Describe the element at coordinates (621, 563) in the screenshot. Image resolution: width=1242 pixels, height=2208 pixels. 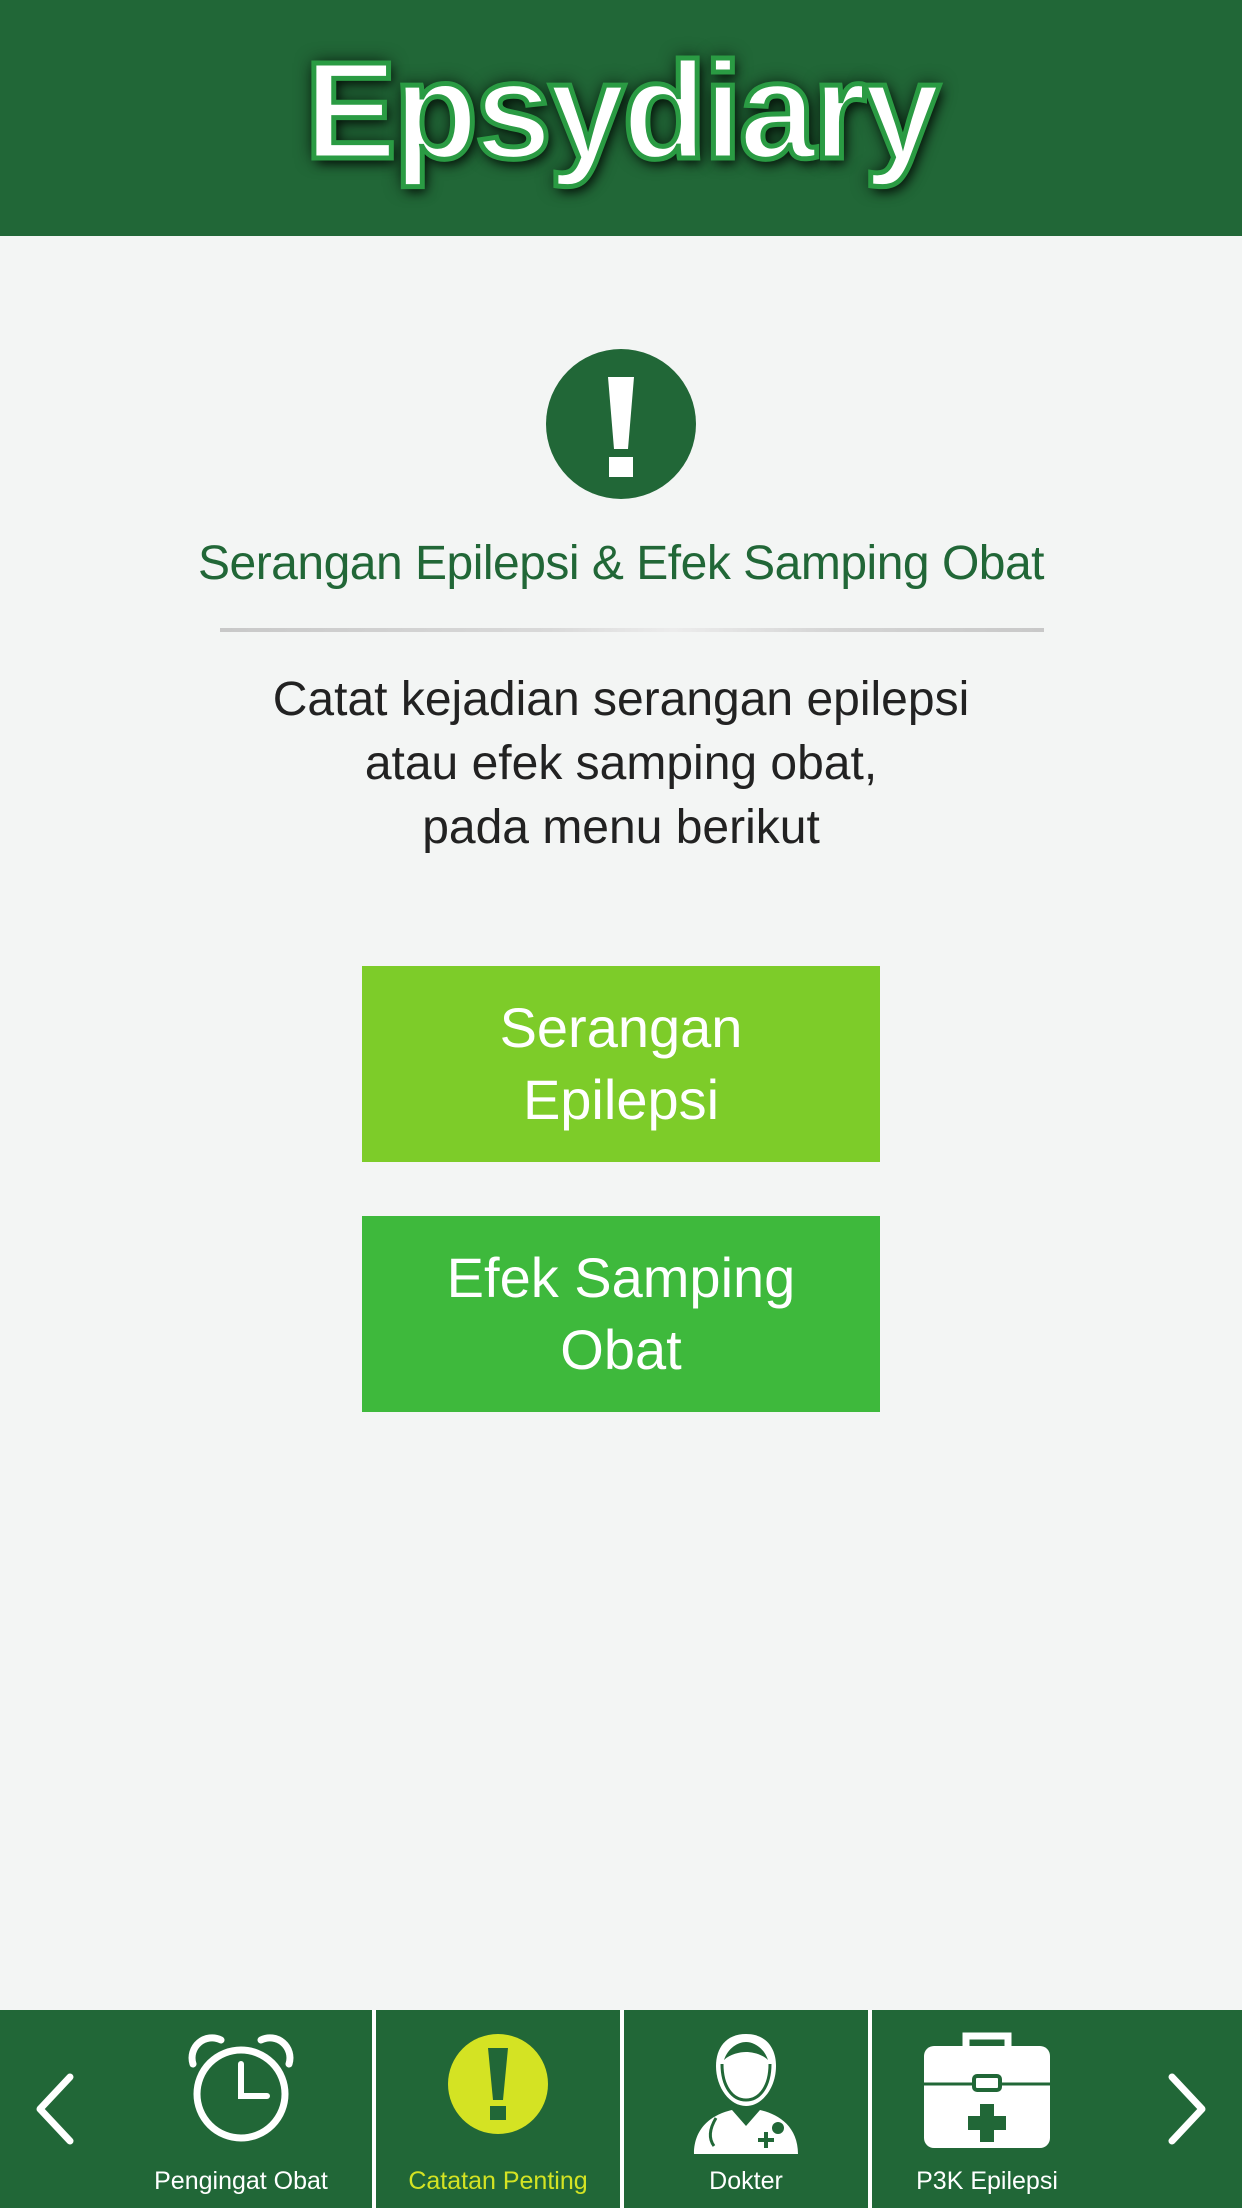
I see `section-title: Serangan Epilepsi & Efek Samping Obat` at that location.